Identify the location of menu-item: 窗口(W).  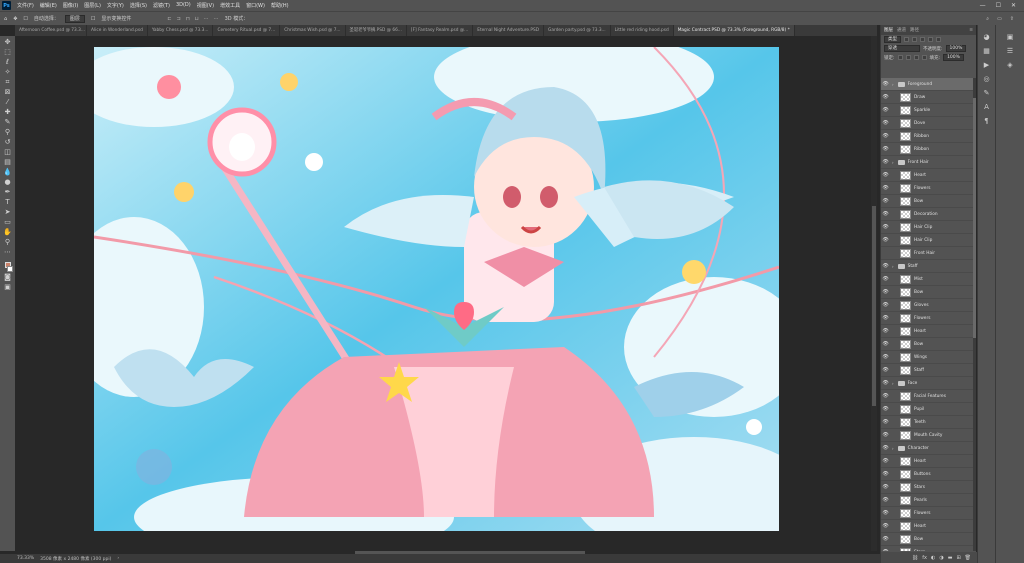
(255, 5).